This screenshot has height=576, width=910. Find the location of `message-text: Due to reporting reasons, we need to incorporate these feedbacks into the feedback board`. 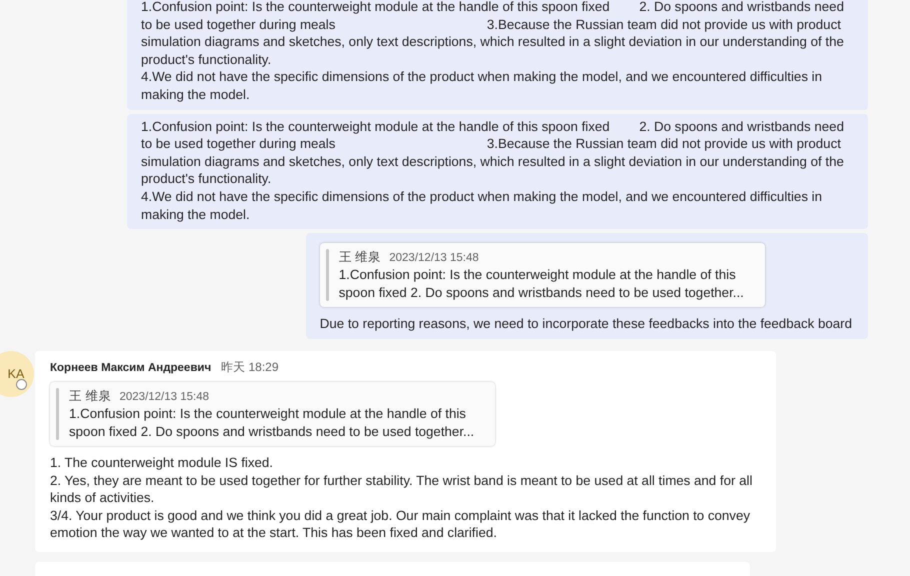

message-text: Due to reporting reasons, we need to incorporate these feedbacks into the feedback board is located at coordinates (586, 324).